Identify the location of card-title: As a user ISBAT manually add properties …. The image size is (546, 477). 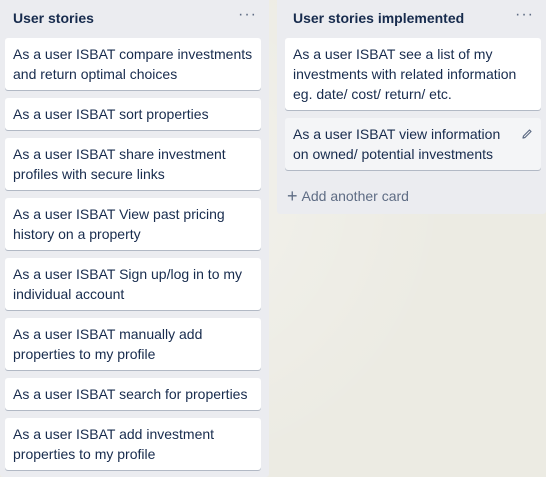
(108, 344).